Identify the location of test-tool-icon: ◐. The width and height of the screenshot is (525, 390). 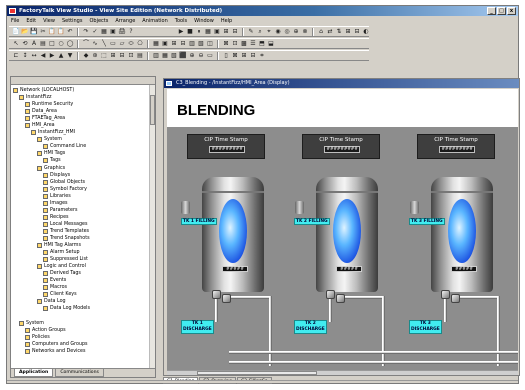
(366, 32).